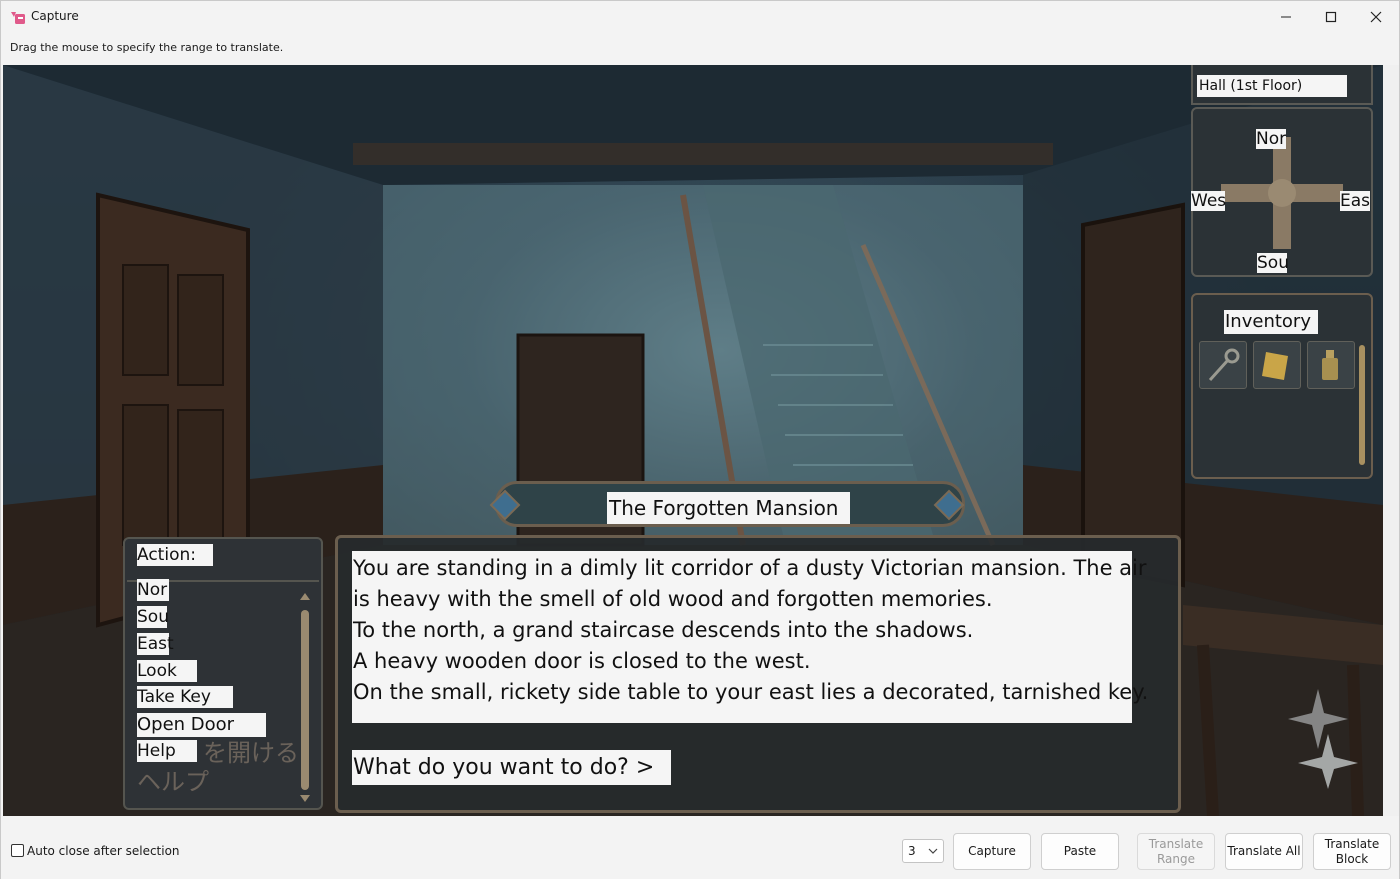 This screenshot has width=1400, height=879. Describe the element at coordinates (949, 505) in the screenshot. I see `diamond-right-icon` at that location.